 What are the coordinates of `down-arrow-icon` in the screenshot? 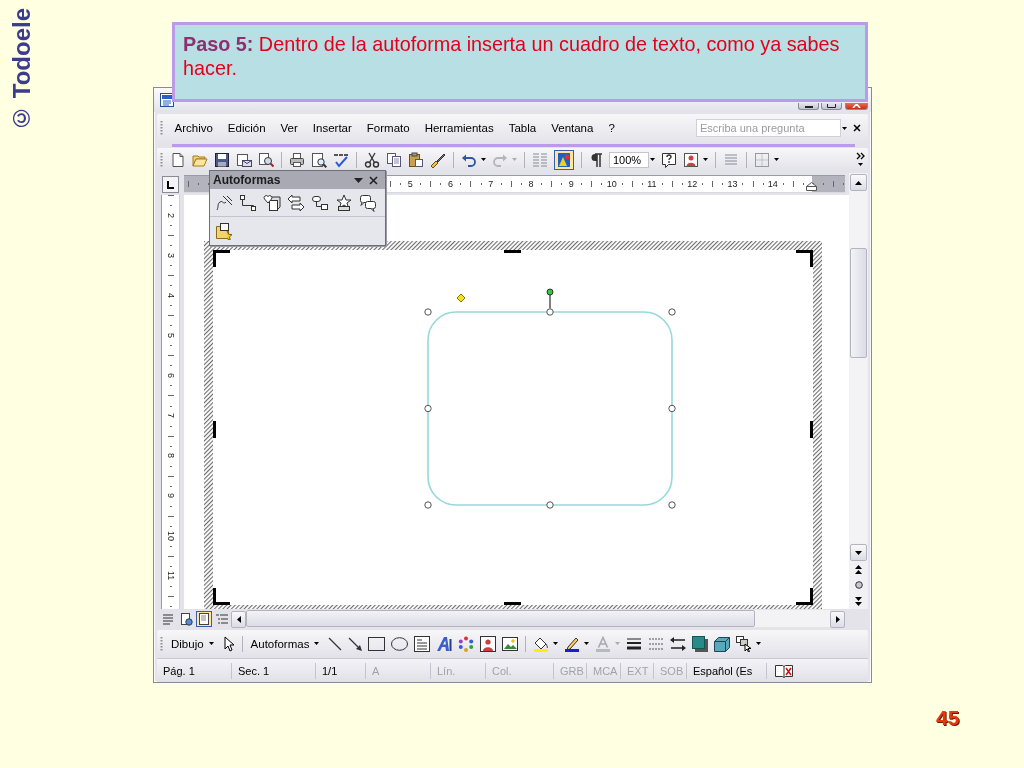 It's located at (858, 552).